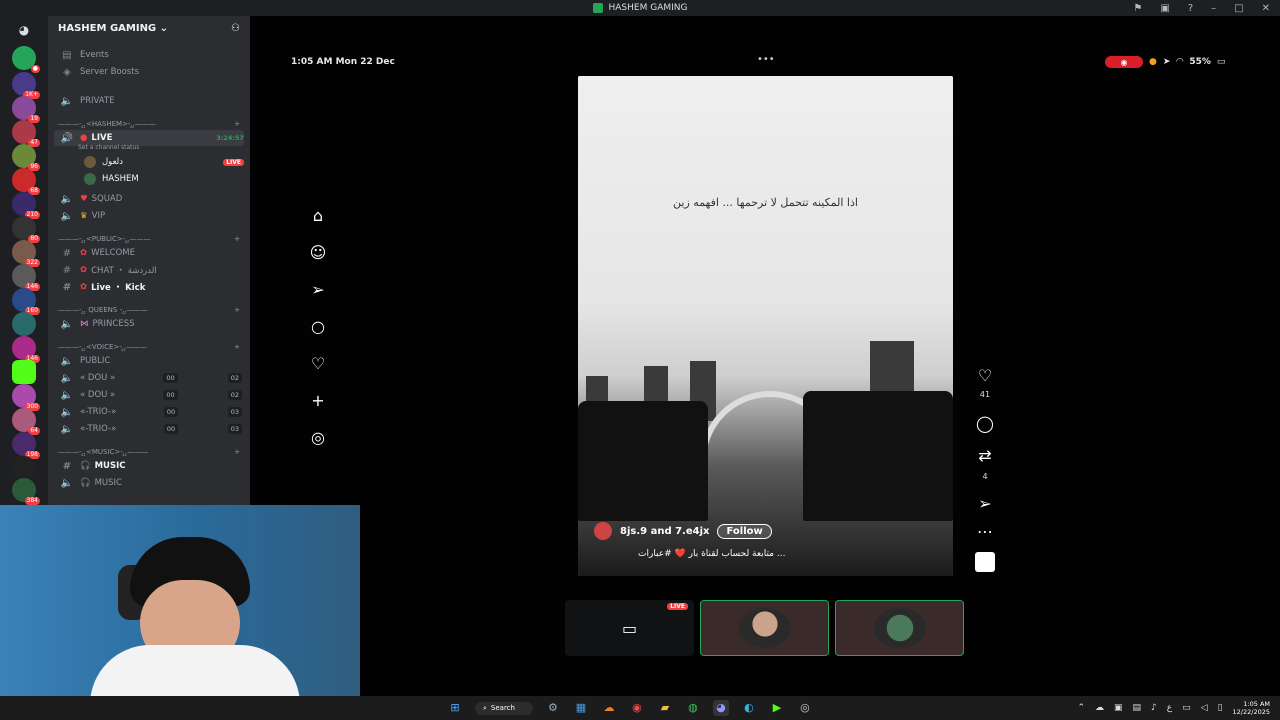 The width and height of the screenshot is (1280, 720). Describe the element at coordinates (1154, 708) in the screenshot. I see `mic-icon: ♪` at that location.